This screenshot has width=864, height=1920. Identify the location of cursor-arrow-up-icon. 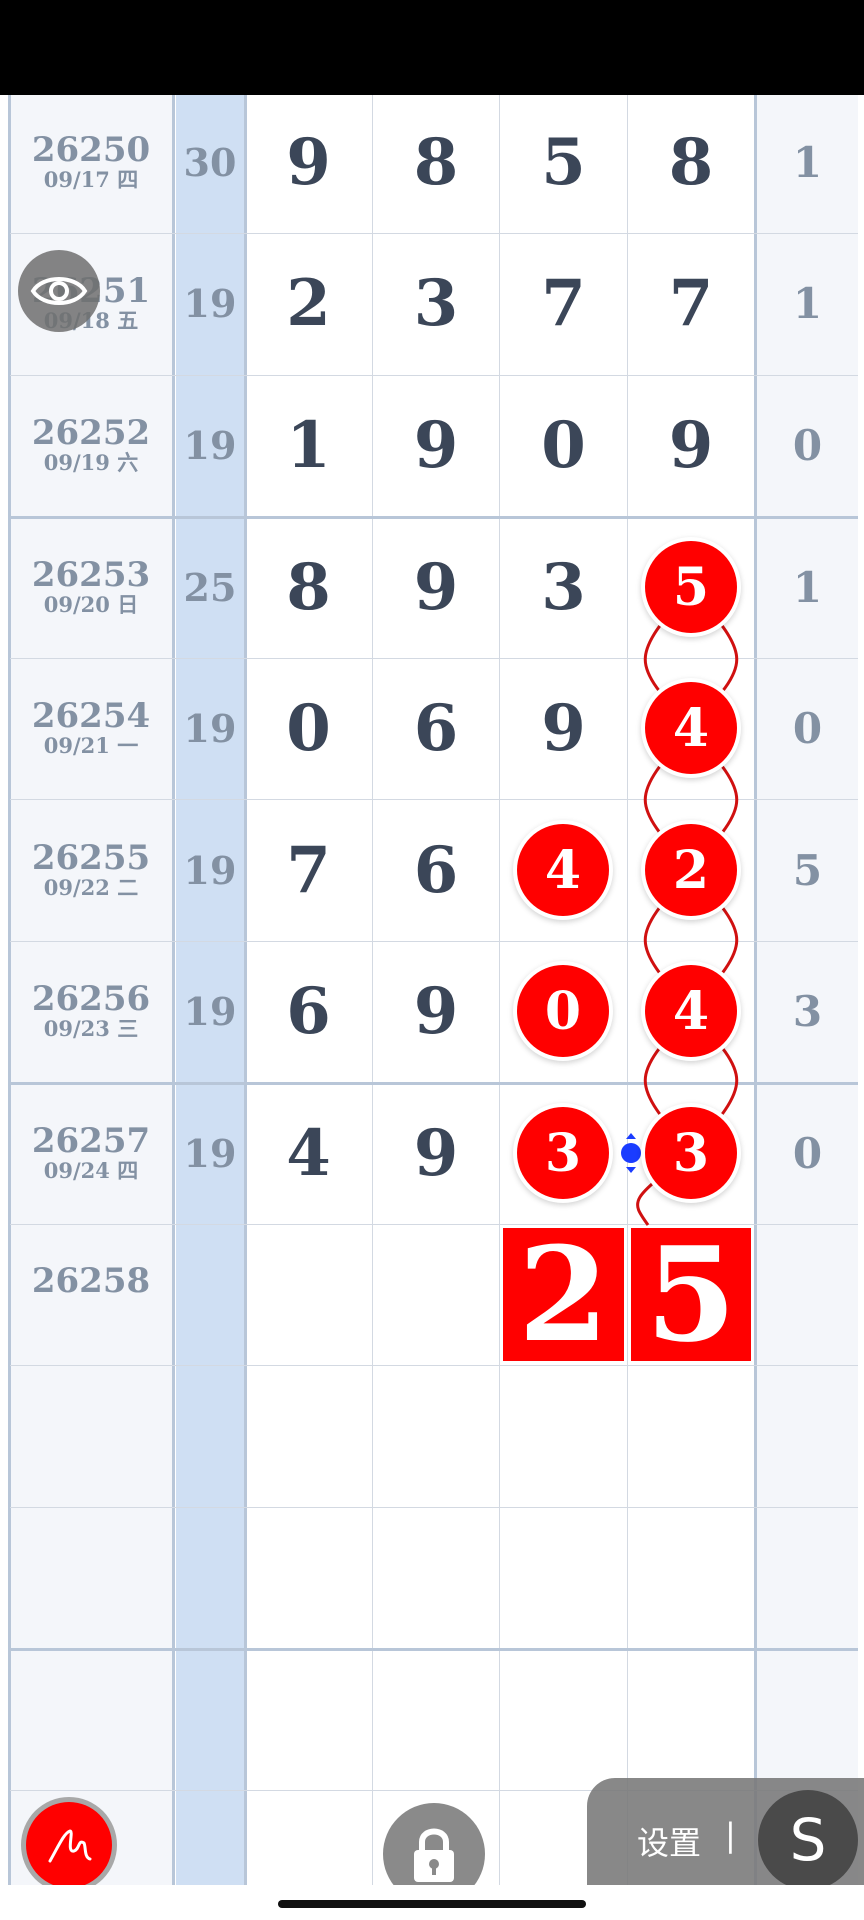
(631, 1136).